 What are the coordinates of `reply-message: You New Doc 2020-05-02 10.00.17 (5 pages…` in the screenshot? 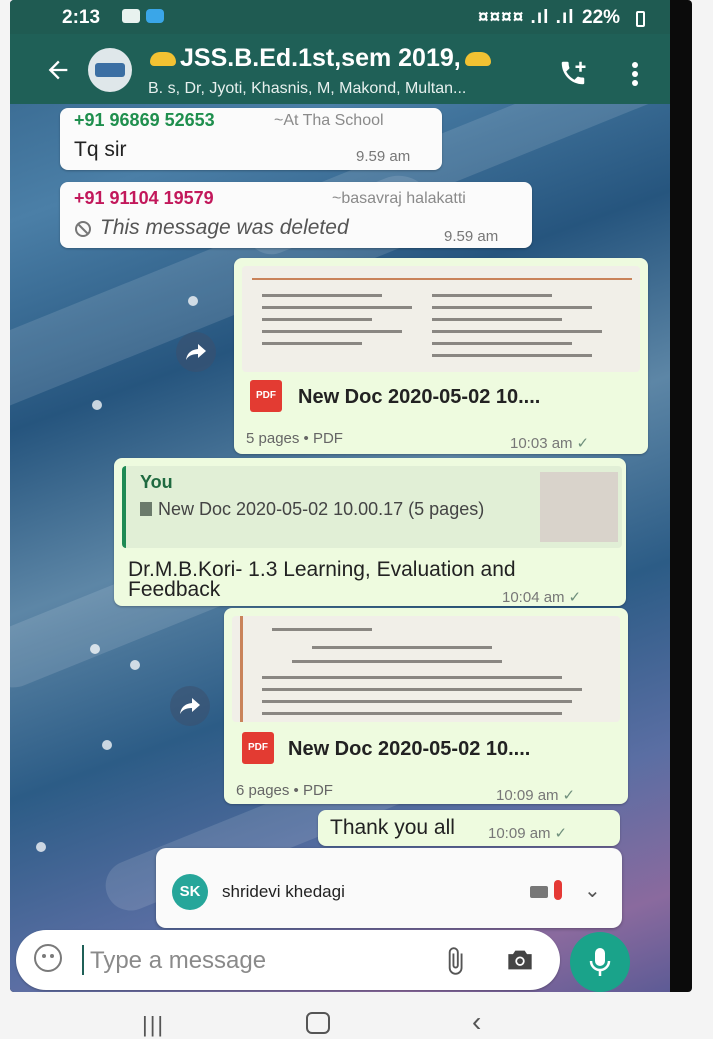 It's located at (370, 532).